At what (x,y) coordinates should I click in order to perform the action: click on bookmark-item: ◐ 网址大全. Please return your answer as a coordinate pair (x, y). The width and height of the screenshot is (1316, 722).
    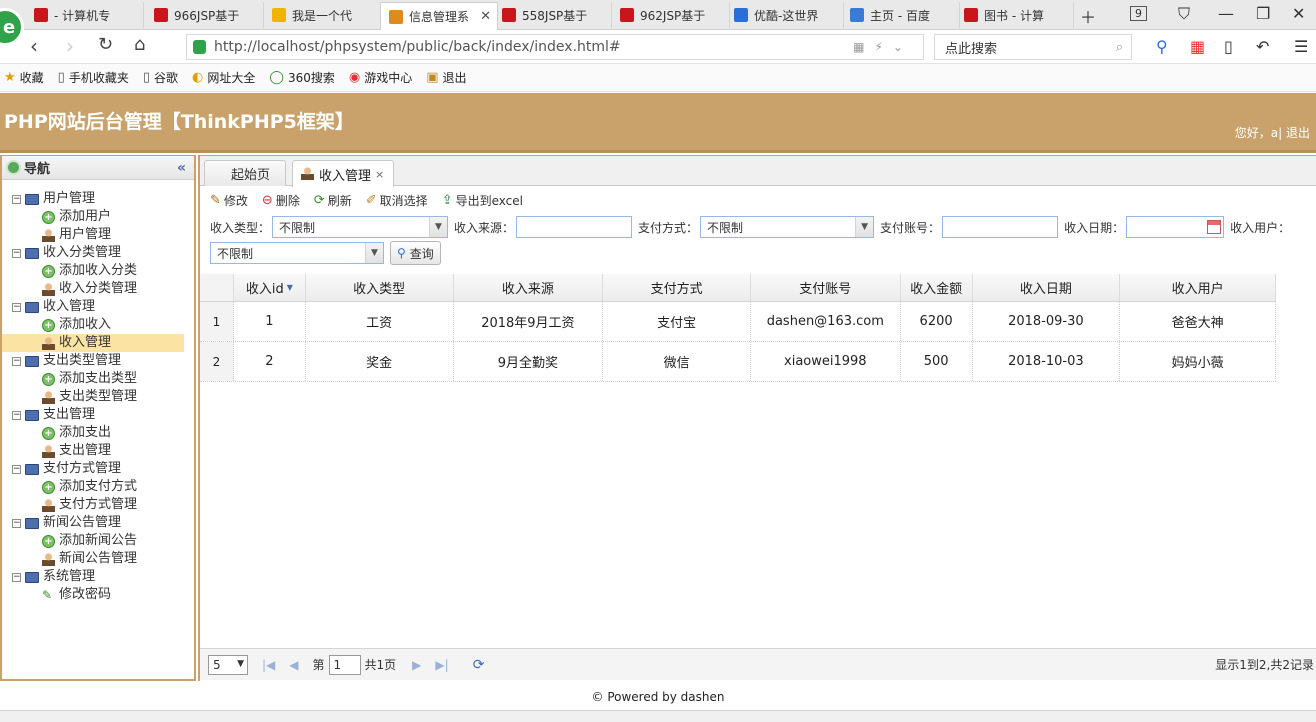
    Looking at the image, I should click on (223, 77).